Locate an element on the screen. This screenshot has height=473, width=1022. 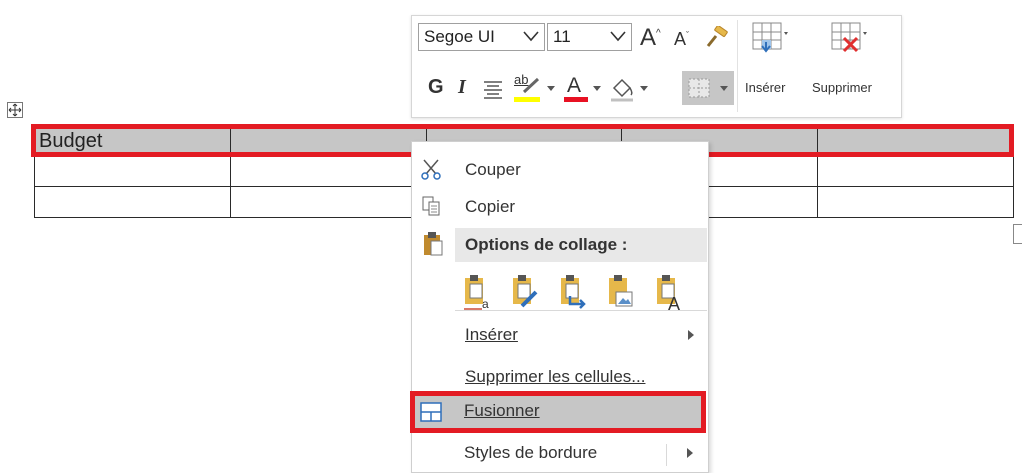
shading-dropdown-icon is located at coordinates (644, 89).